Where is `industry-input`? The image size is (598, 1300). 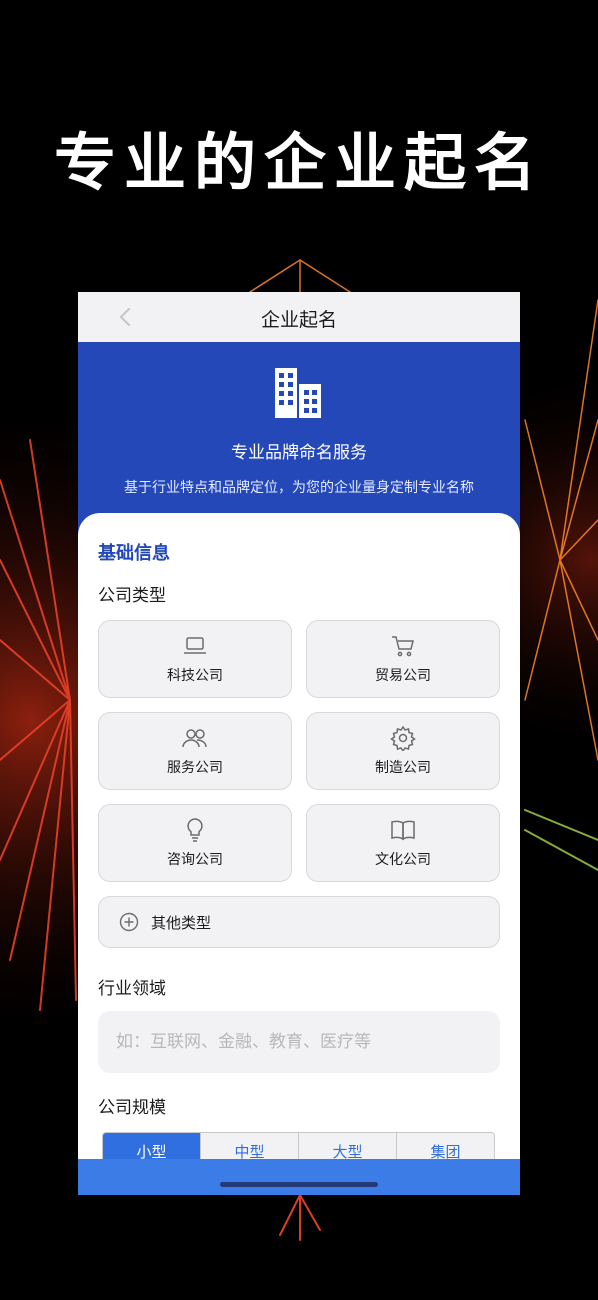 industry-input is located at coordinates (299, 1042).